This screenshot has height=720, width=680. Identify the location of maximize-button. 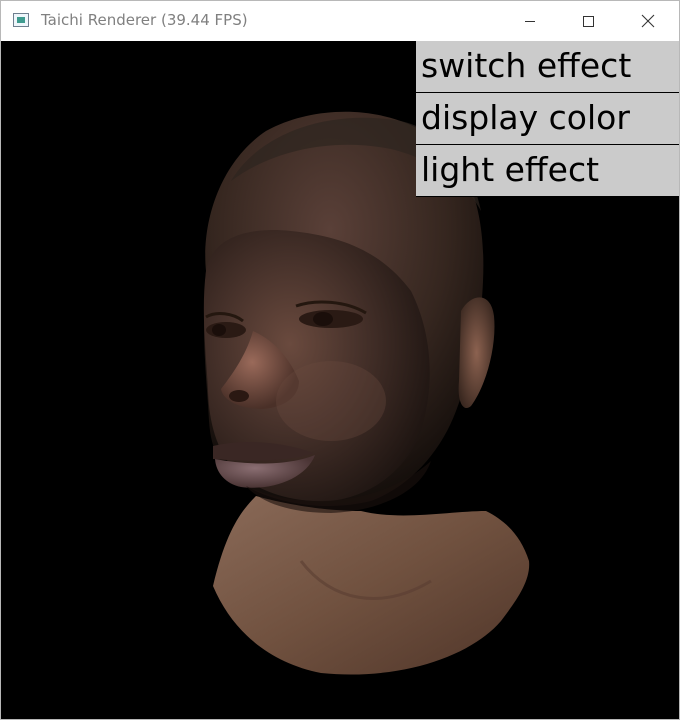
(588, 21).